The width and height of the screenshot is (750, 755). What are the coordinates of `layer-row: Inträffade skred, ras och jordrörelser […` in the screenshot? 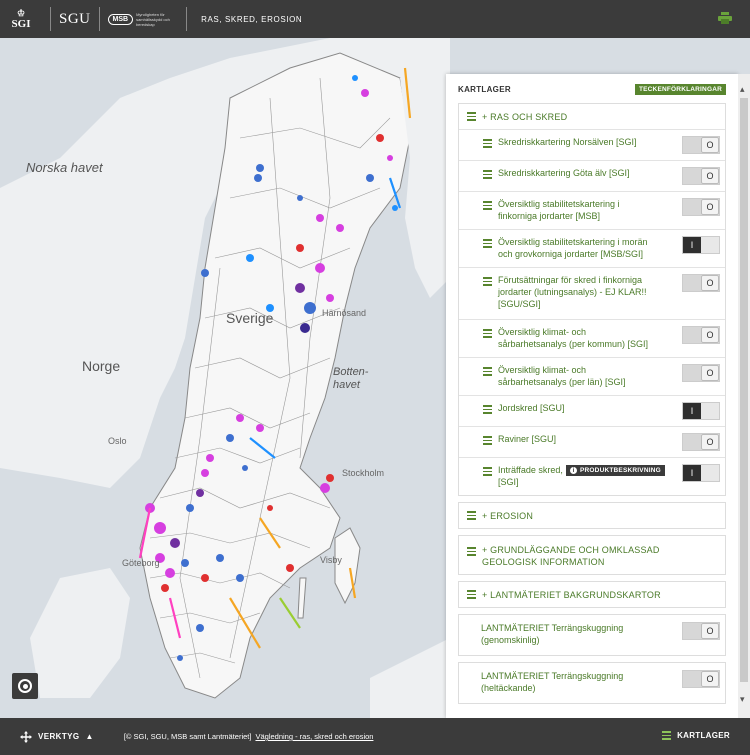 It's located at (592, 476).